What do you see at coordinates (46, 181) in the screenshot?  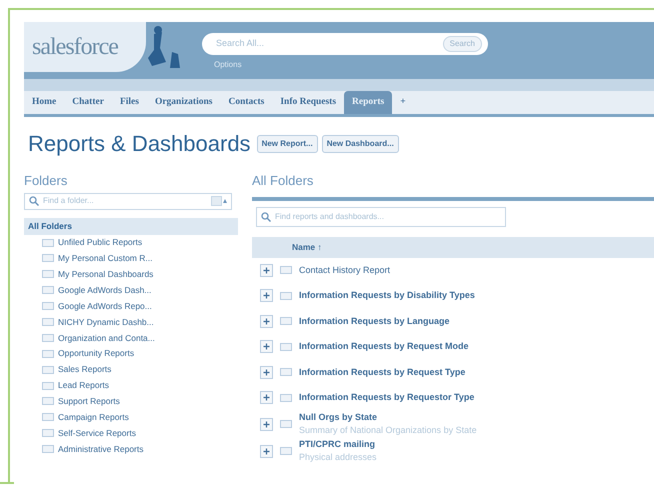 I see `folders-title: Folders` at bounding box center [46, 181].